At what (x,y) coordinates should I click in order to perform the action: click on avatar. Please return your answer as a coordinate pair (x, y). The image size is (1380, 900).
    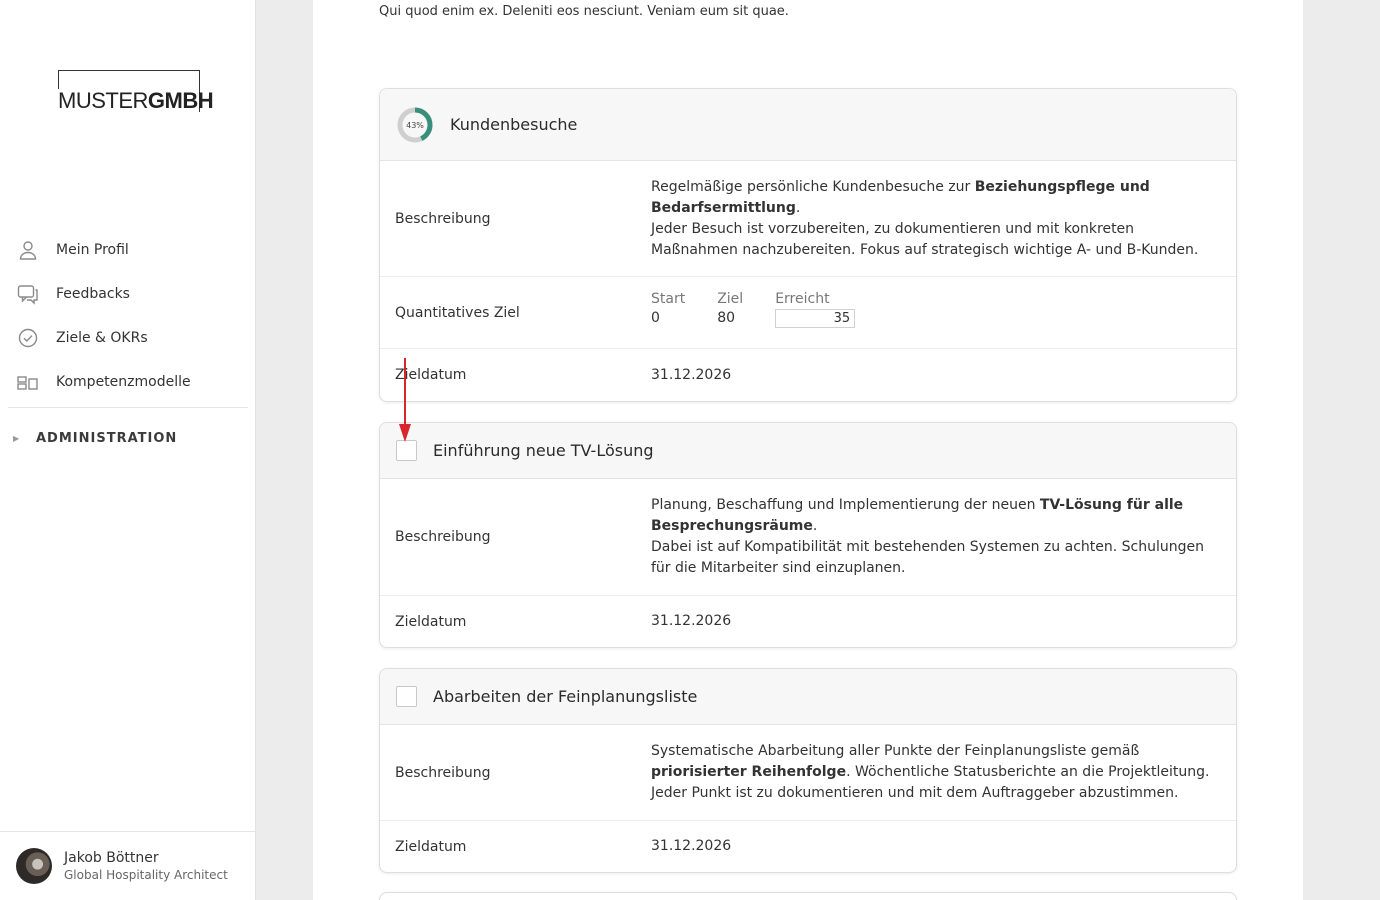
    Looking at the image, I should click on (34, 866).